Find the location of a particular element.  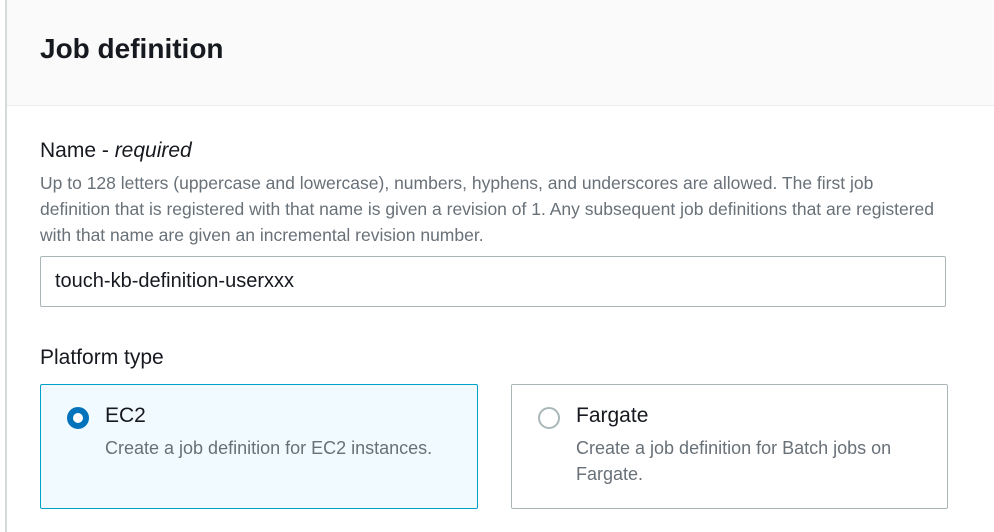

name-label: Name - required is located at coordinates (116, 151).